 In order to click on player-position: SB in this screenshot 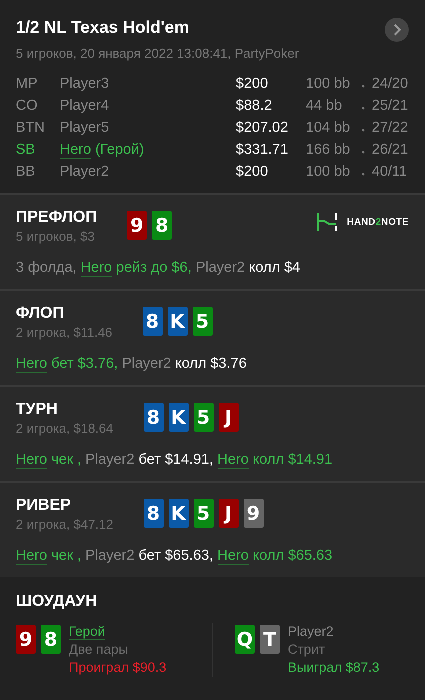, I will do `click(26, 150)`.